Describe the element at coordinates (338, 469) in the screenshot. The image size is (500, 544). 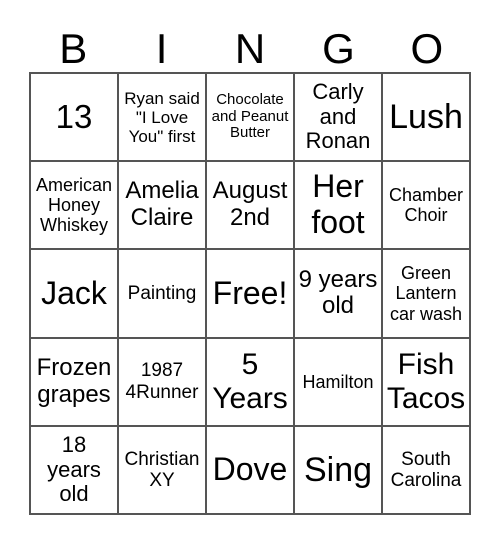
I see `bingo-cell: Sing` at that location.